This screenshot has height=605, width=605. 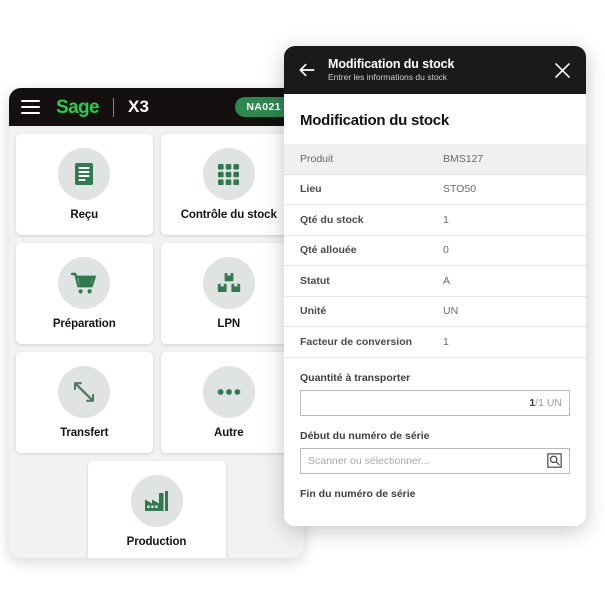 I want to click on quantity-input-suffix: 1/1 UN, so click(x=545, y=403).